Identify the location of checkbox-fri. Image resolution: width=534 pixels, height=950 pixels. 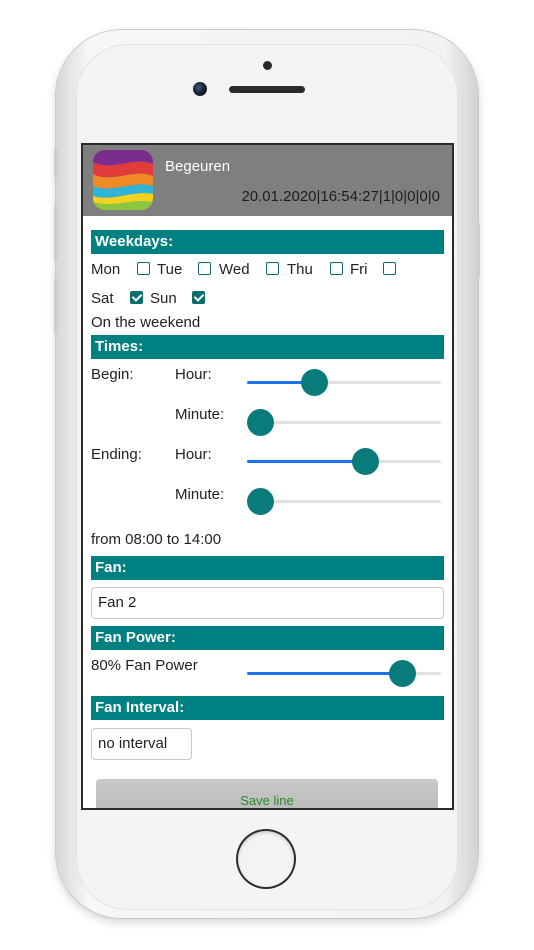
(389, 268).